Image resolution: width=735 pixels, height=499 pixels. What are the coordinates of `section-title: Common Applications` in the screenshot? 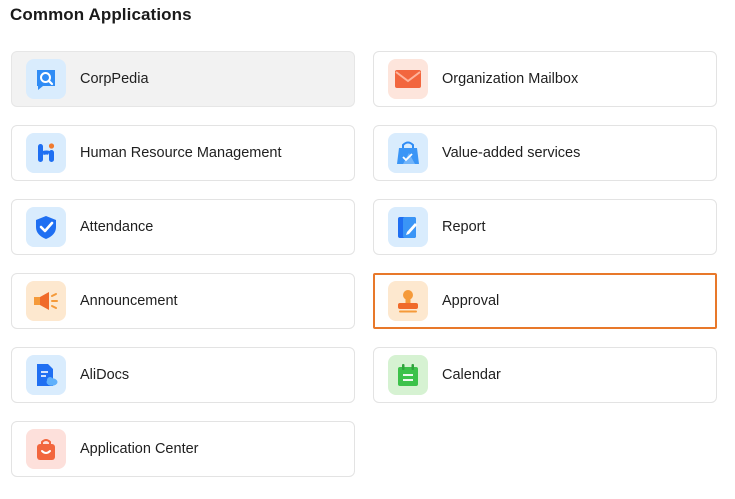 It's located at (101, 14).